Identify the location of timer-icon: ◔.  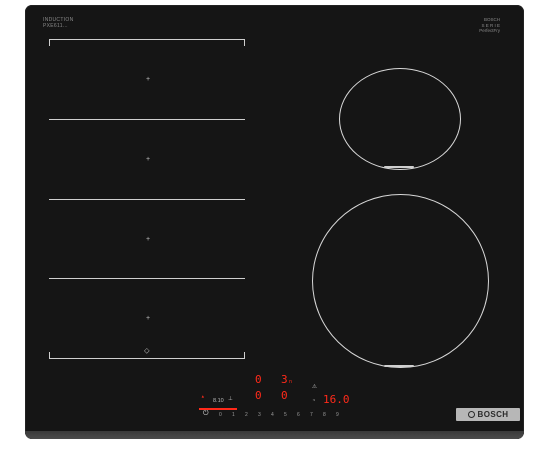
(313, 401).